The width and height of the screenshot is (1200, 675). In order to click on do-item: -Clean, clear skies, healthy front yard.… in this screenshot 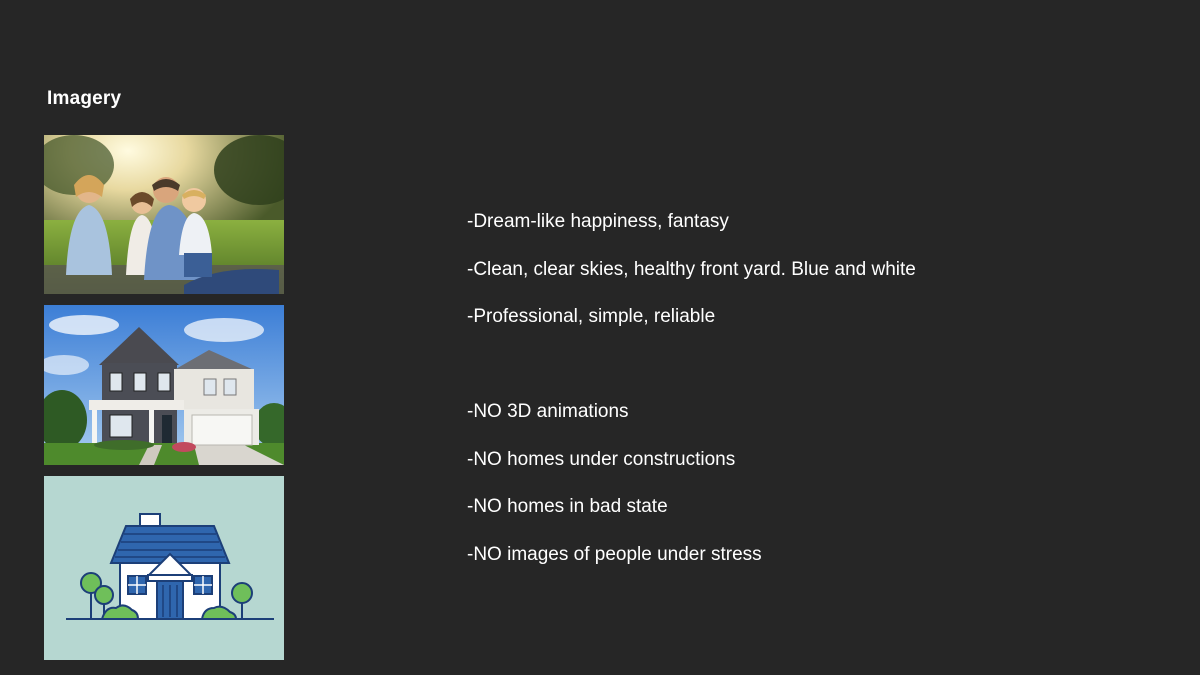, I will do `click(691, 269)`.